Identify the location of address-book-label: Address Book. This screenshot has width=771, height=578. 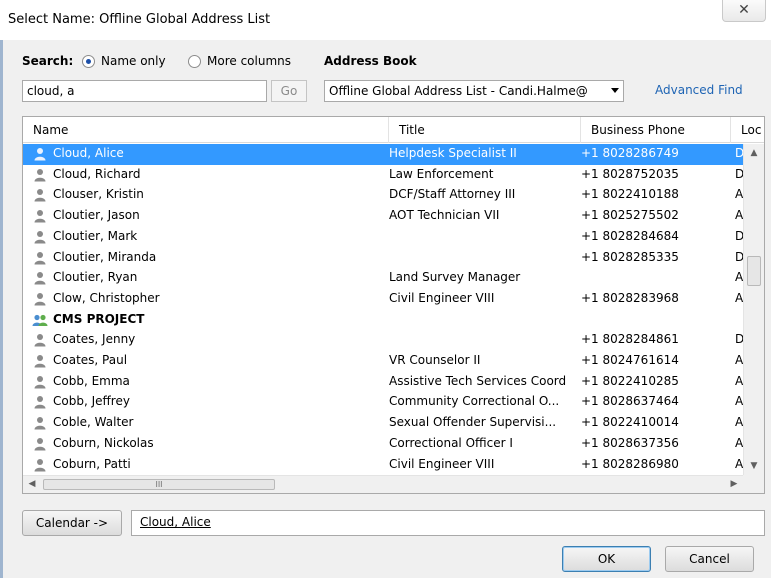
(370, 61).